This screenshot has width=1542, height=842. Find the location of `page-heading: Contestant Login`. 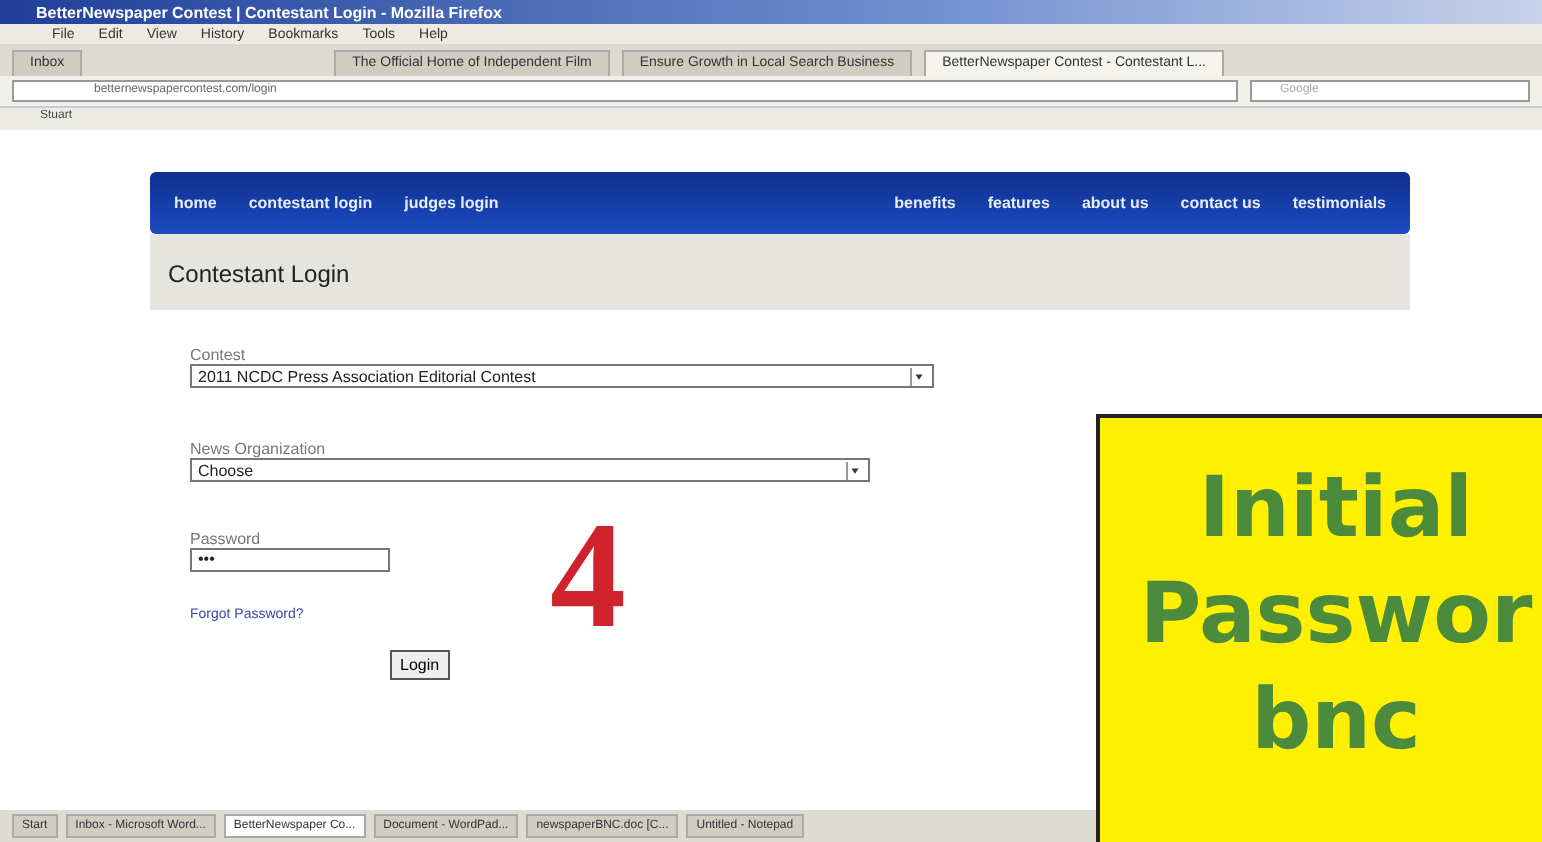

page-heading: Contestant Login is located at coordinates (780, 272).